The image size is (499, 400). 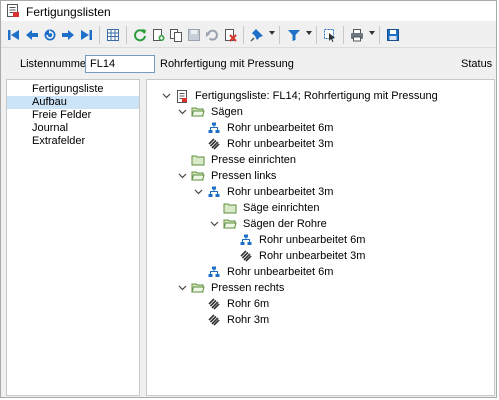 I want to click on document-icon, so click(x=182, y=96).